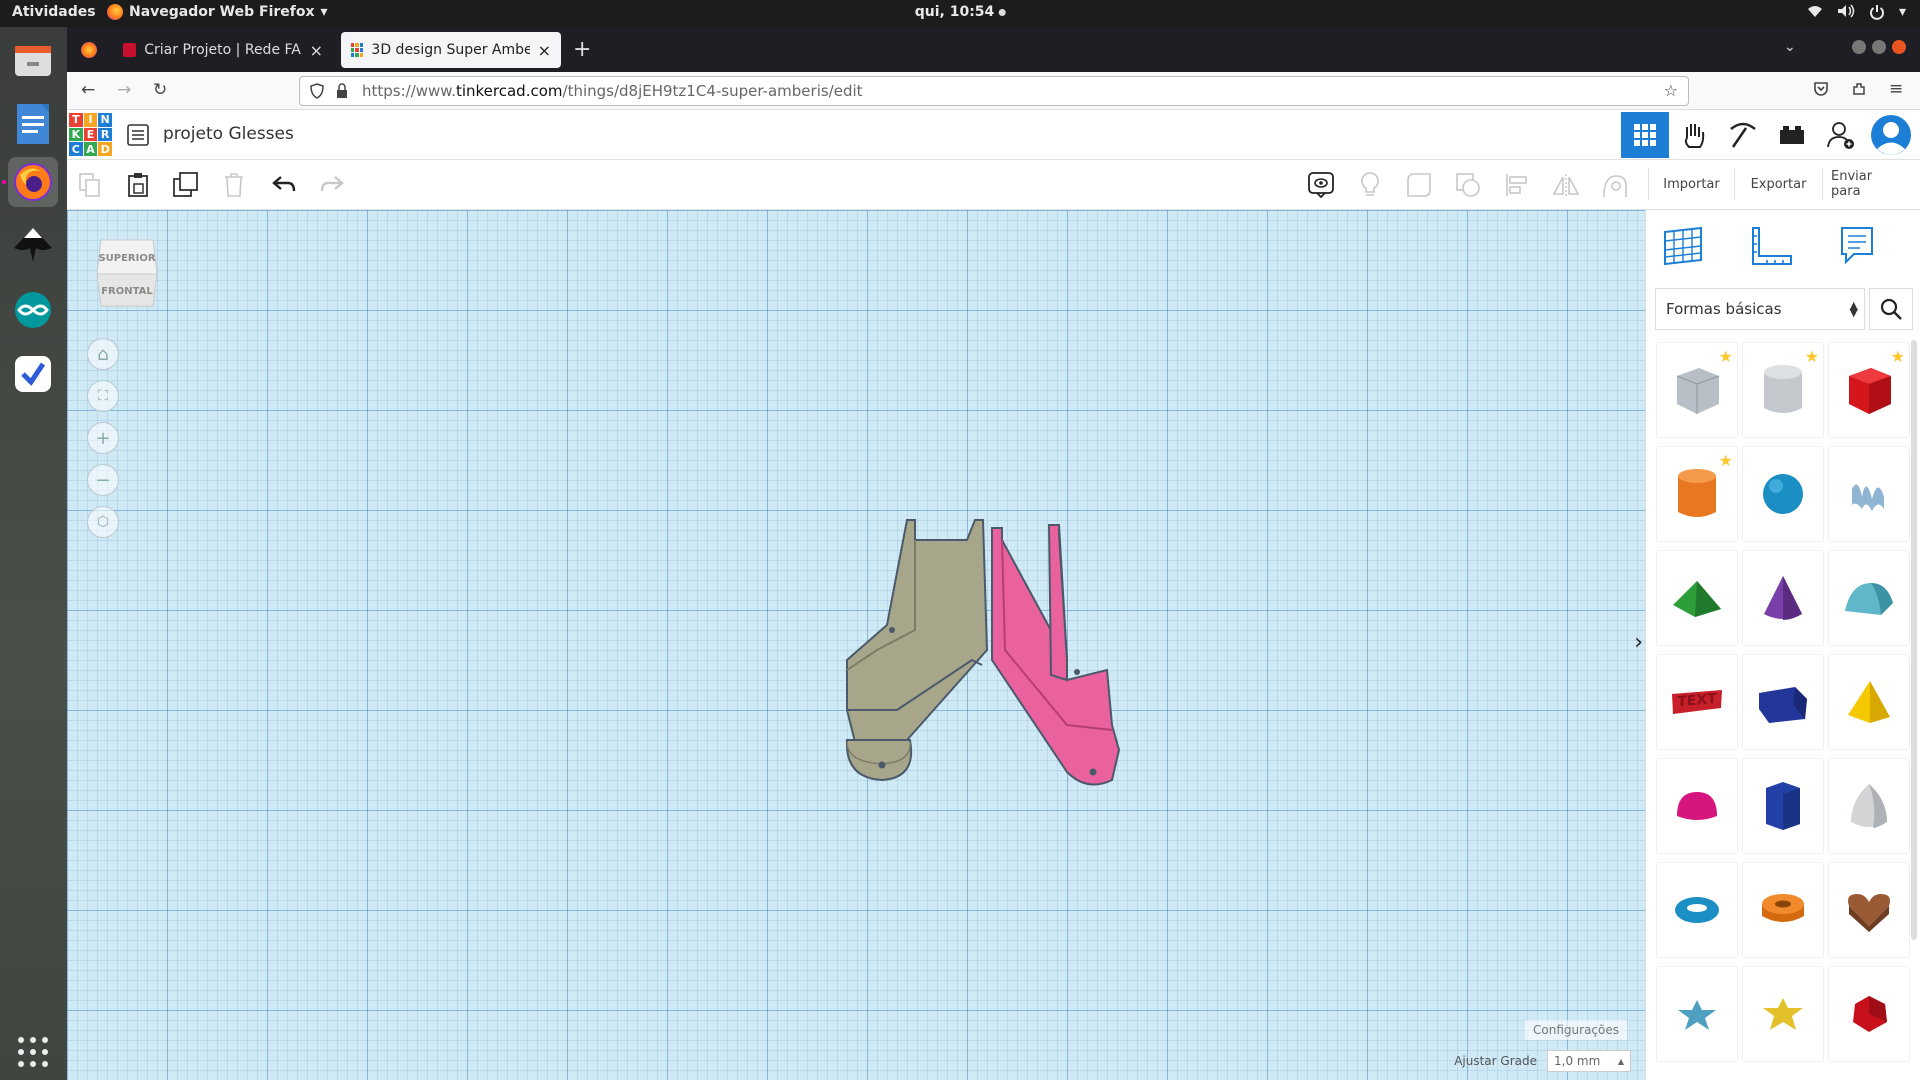  Describe the element at coordinates (127, 271) in the screenshot. I see `view-cube: SUPERIOR FRONTAL` at that location.